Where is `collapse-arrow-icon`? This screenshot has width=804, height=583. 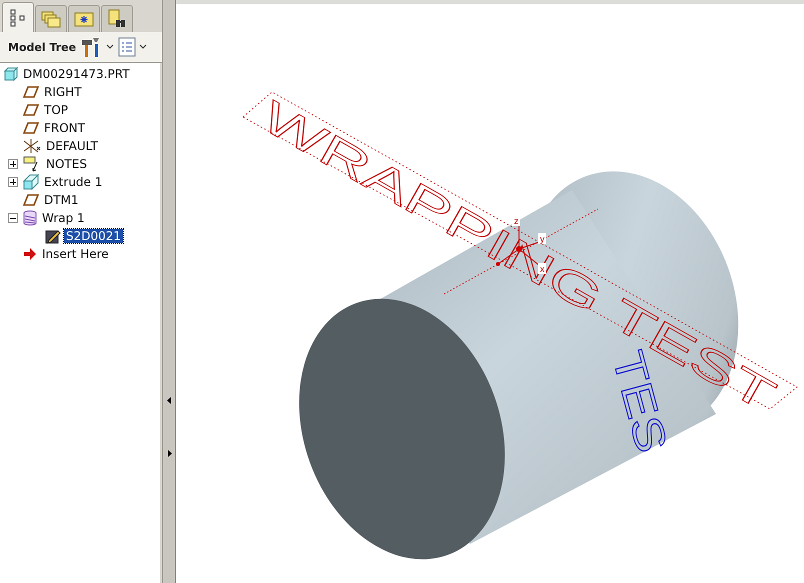
collapse-arrow-icon is located at coordinates (169, 400).